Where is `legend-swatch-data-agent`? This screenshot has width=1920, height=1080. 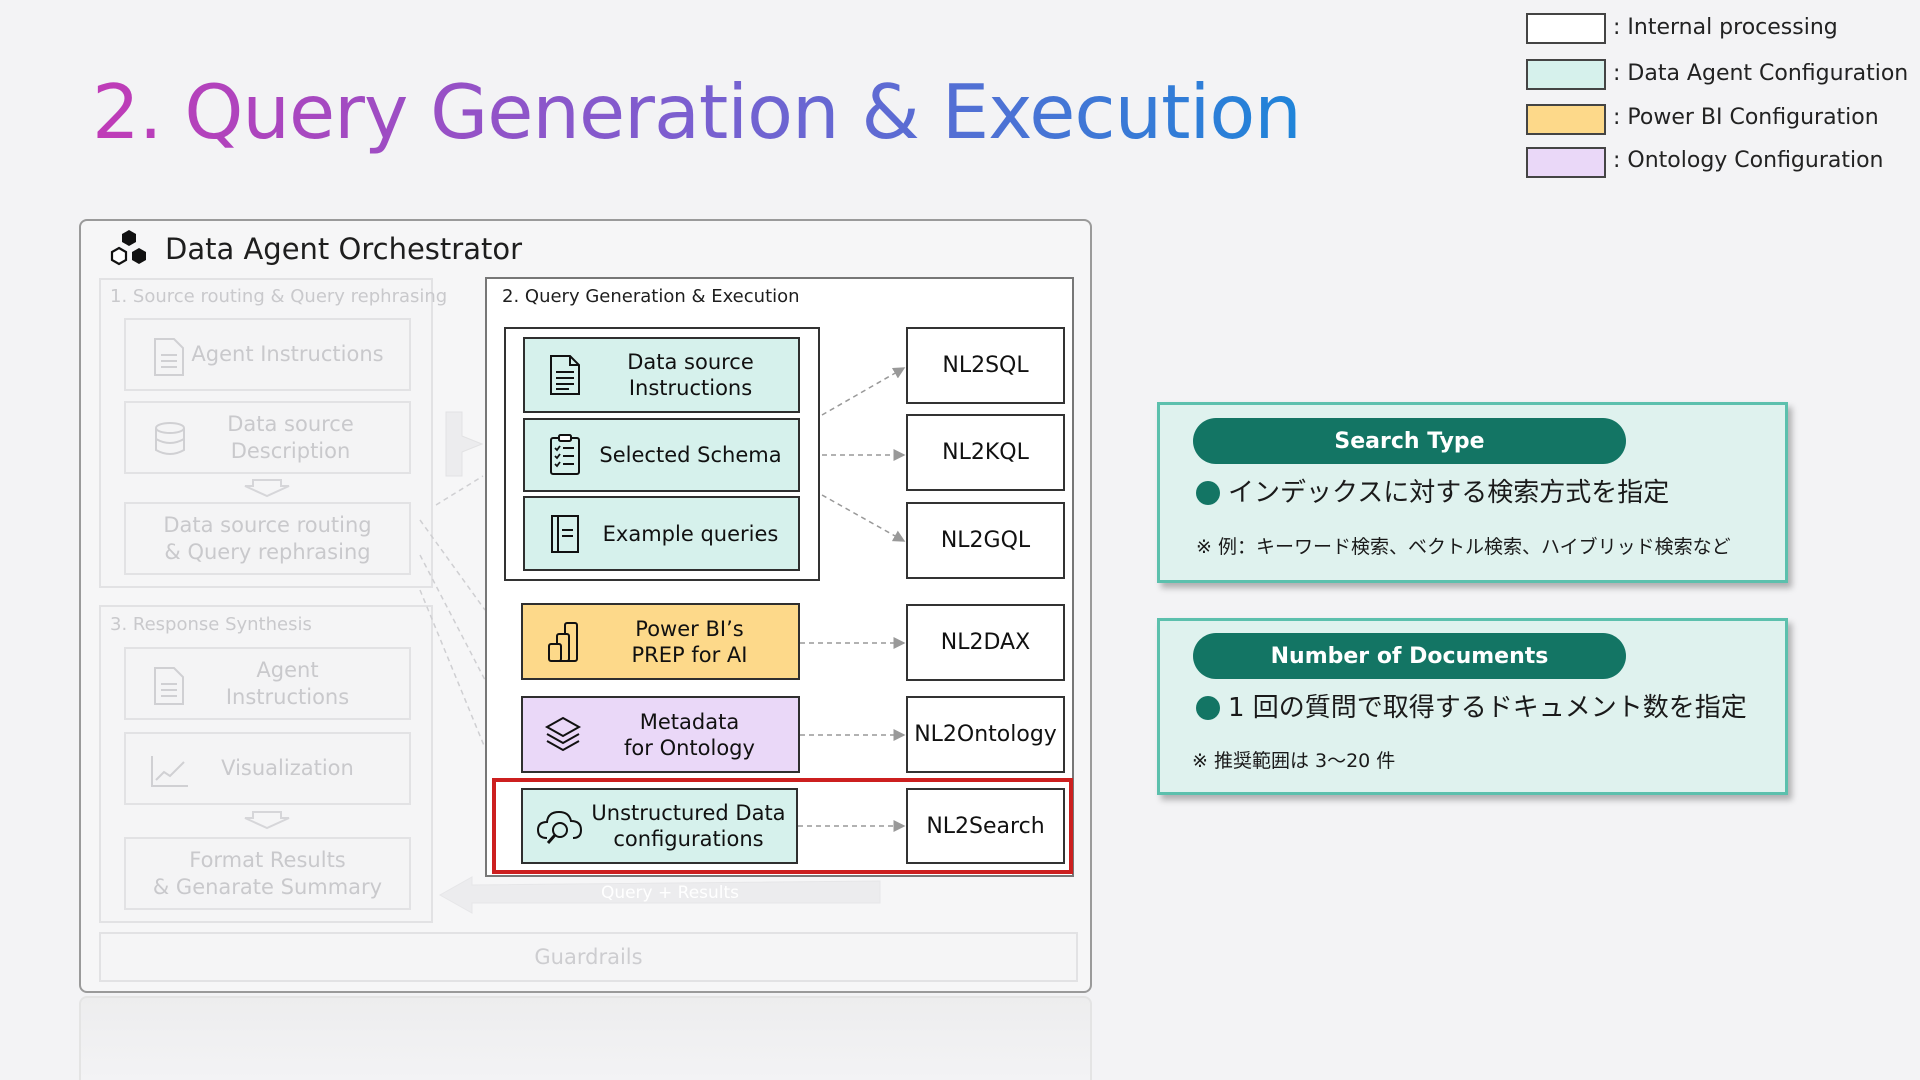
legend-swatch-data-agent is located at coordinates (1566, 74).